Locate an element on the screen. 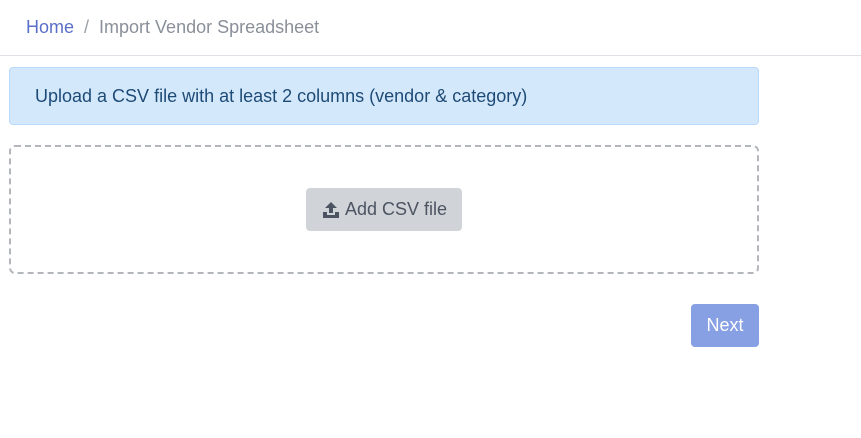  breadcrumb-home-link: Home is located at coordinates (50, 27).